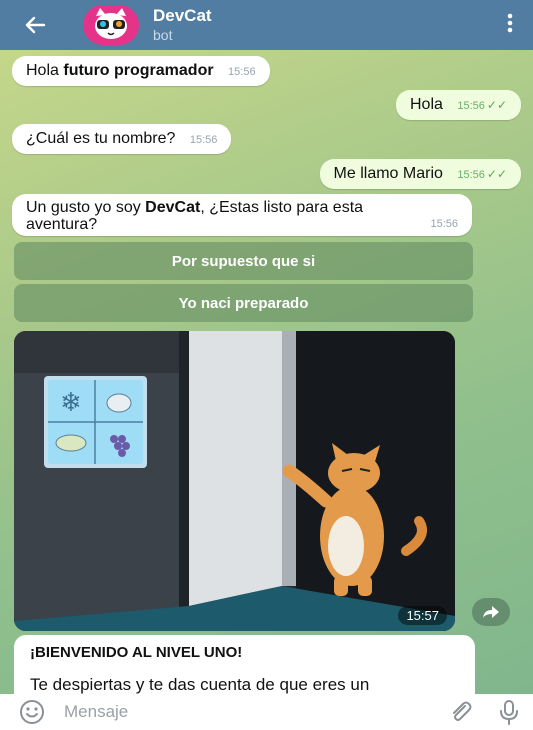 The height and width of the screenshot is (730, 533). I want to click on inline-button-option-2: Yo naci preparado, so click(243, 303).